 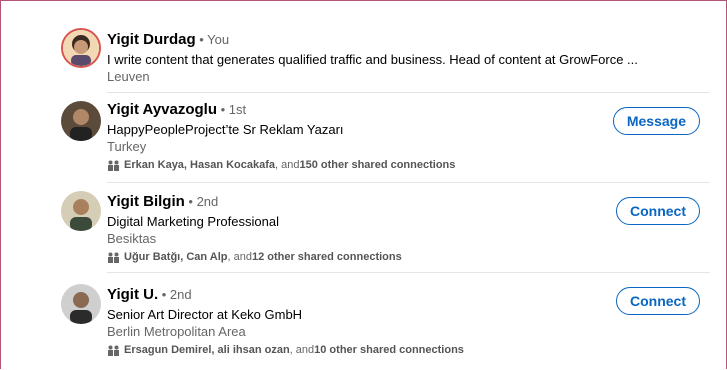 I want to click on person-name: Yigit Bilgin, so click(x=146, y=201).